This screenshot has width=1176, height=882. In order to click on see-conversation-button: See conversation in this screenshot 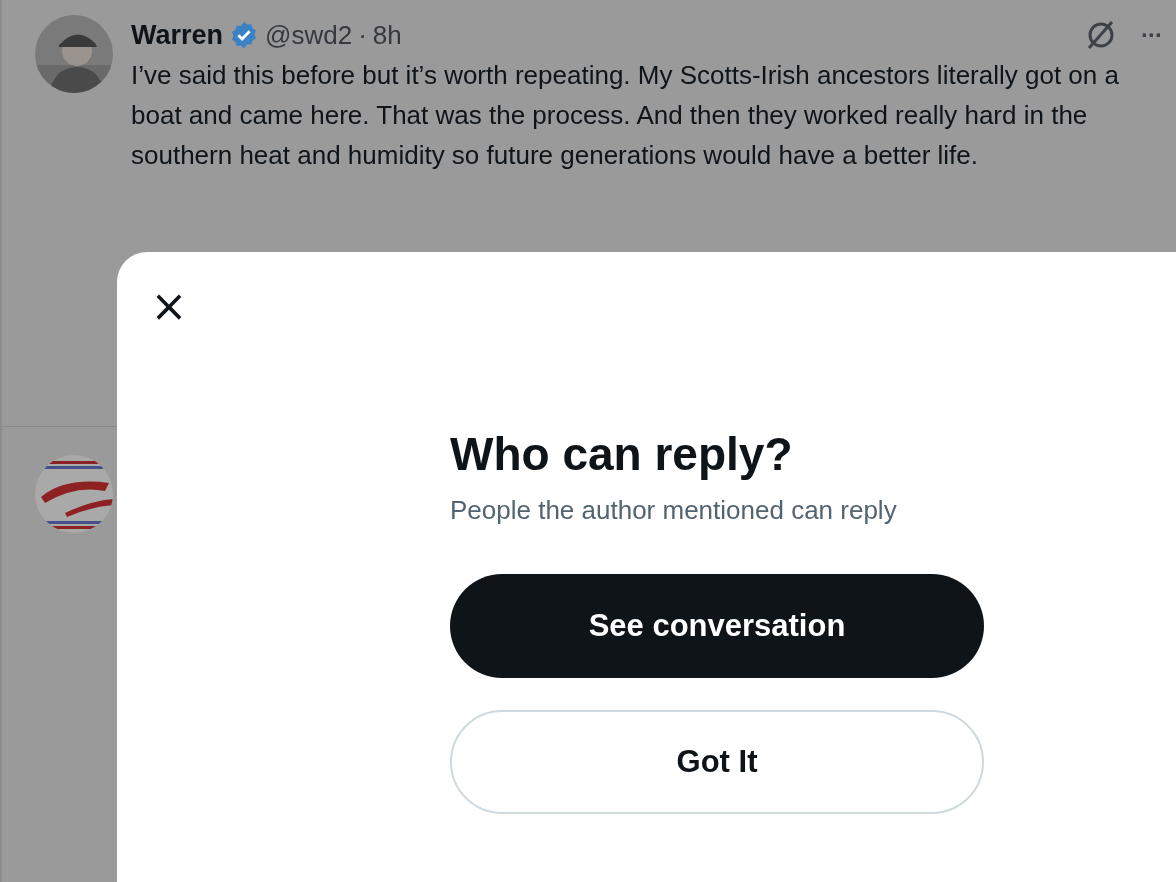, I will do `click(717, 626)`.